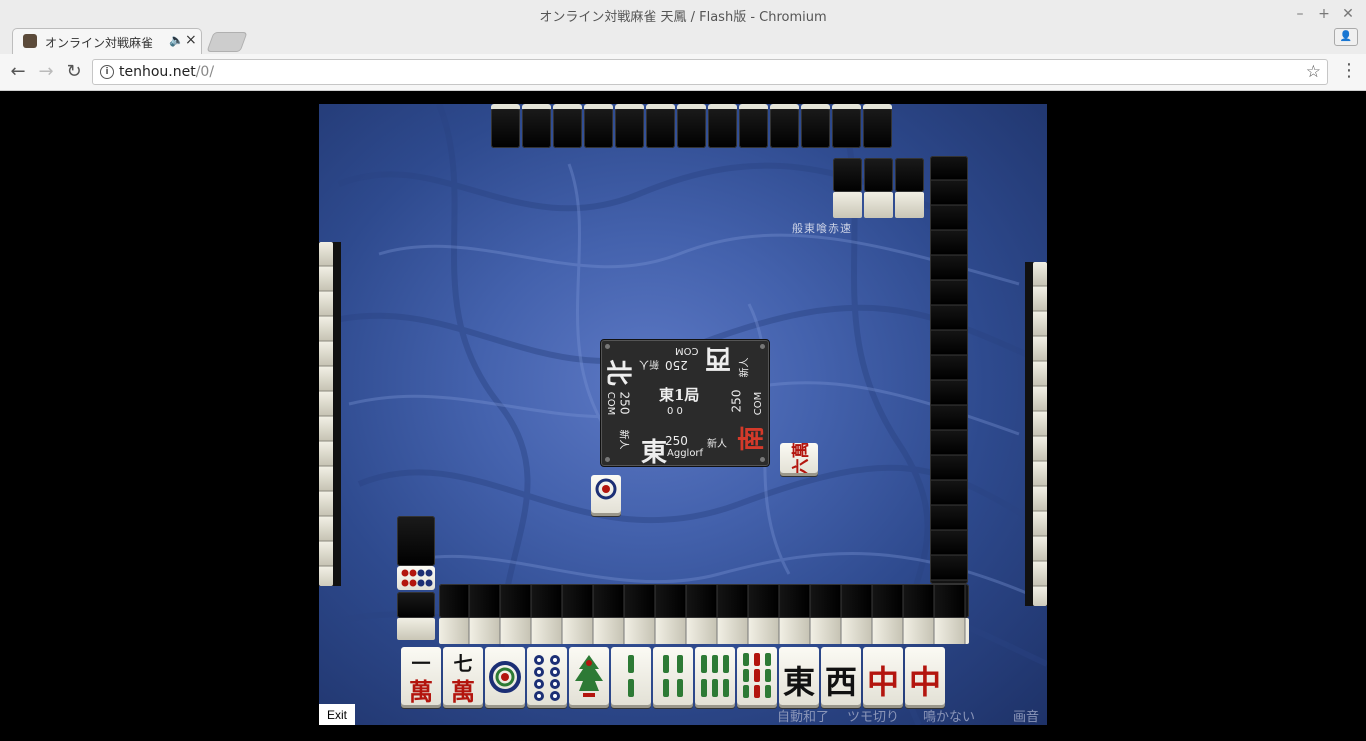 This screenshot has width=1366, height=741. I want to click on self-discard-tile, so click(606, 494).